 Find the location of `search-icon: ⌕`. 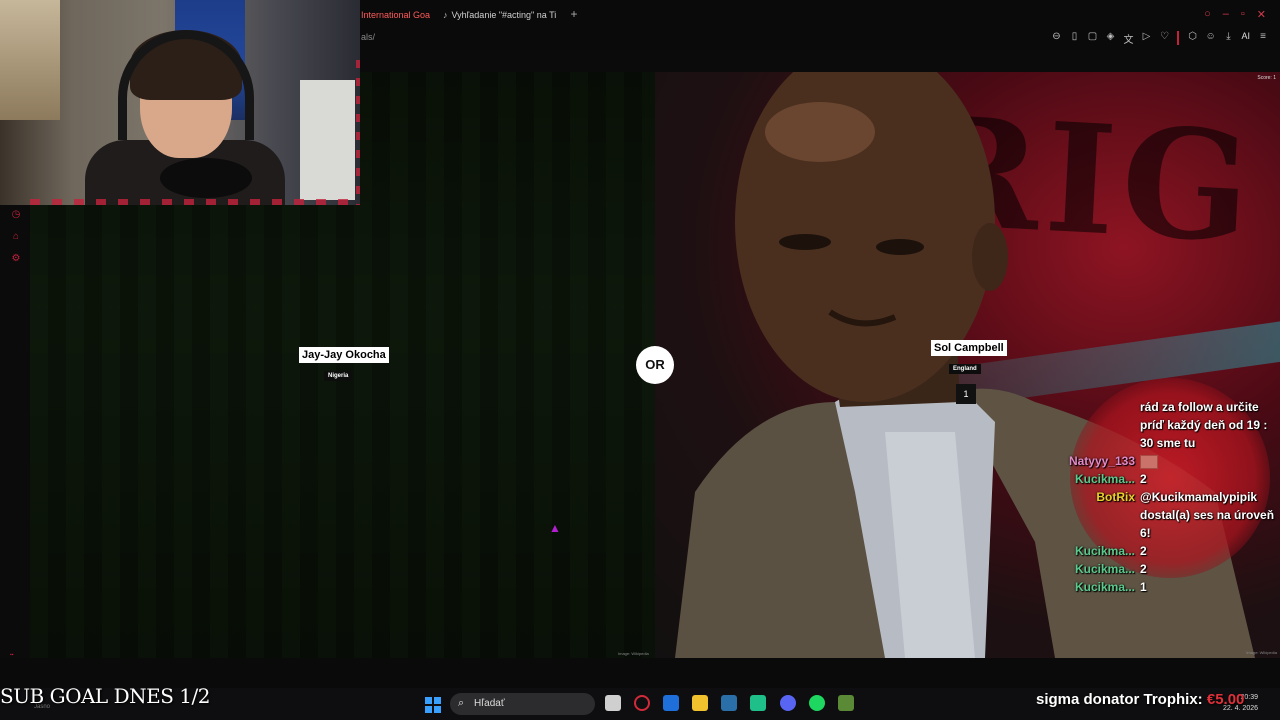

search-icon: ⌕ is located at coordinates (461, 703).